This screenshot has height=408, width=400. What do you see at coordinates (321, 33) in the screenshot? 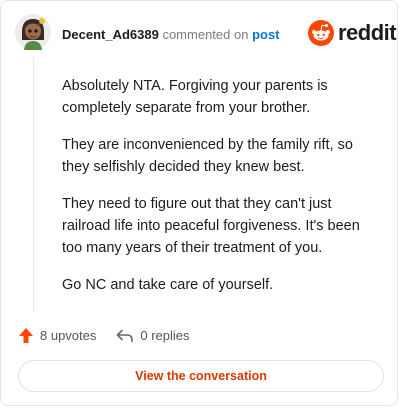
I see `reddit-snoo-icon` at bounding box center [321, 33].